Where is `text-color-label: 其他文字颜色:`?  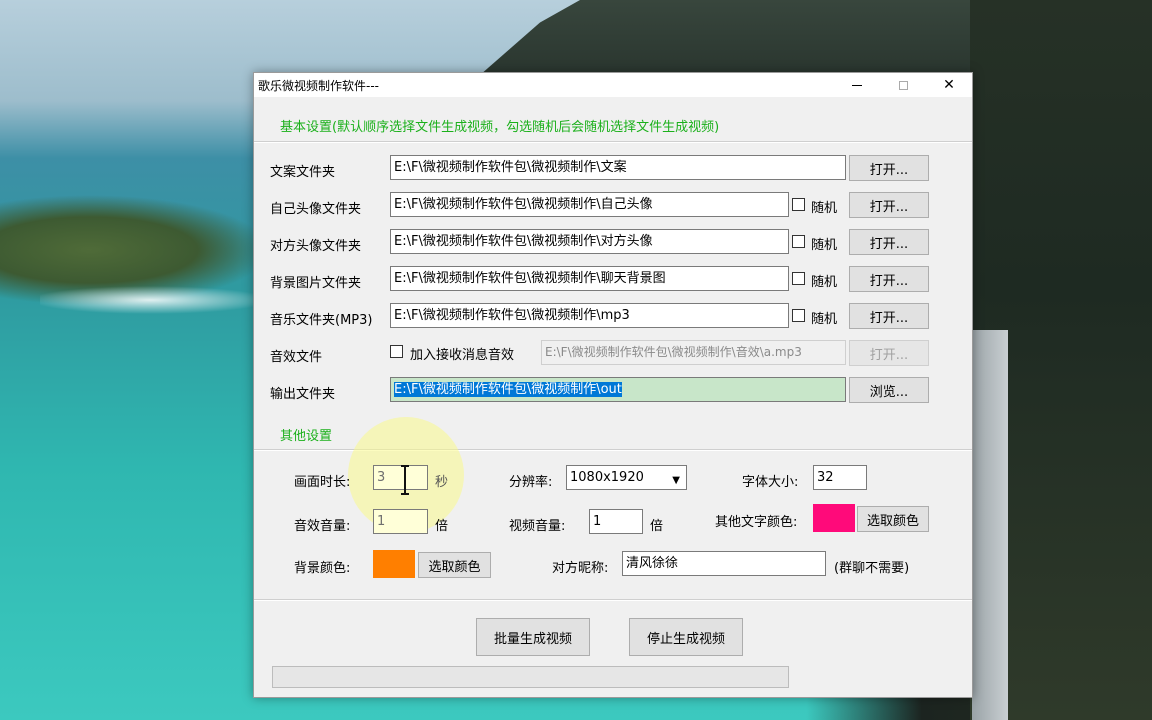 text-color-label: 其他文字颜色: is located at coordinates (756, 522).